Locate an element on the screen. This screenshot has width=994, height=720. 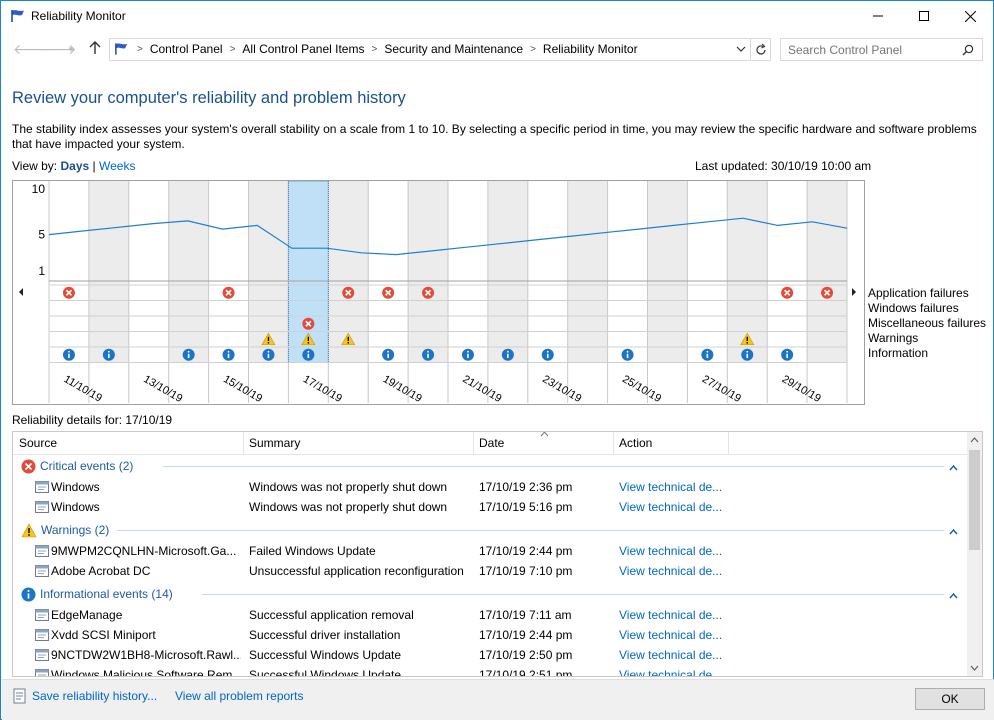
view-by-label: View by: is located at coordinates (35, 166).